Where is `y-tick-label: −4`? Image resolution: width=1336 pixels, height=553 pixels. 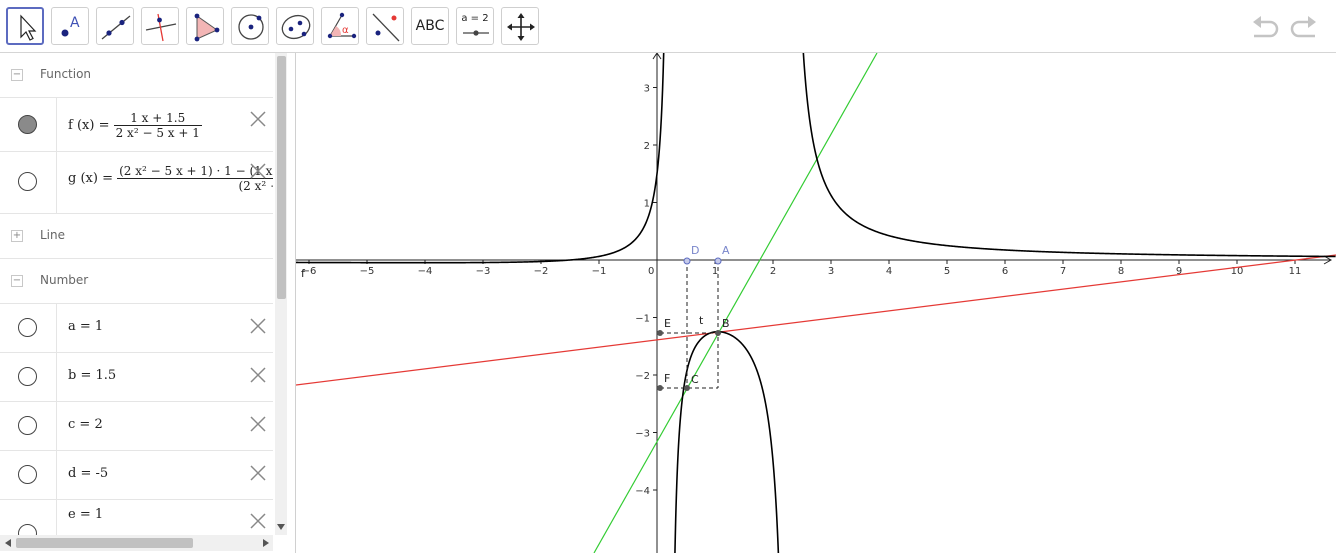
y-tick-label: −4 is located at coordinates (642, 491).